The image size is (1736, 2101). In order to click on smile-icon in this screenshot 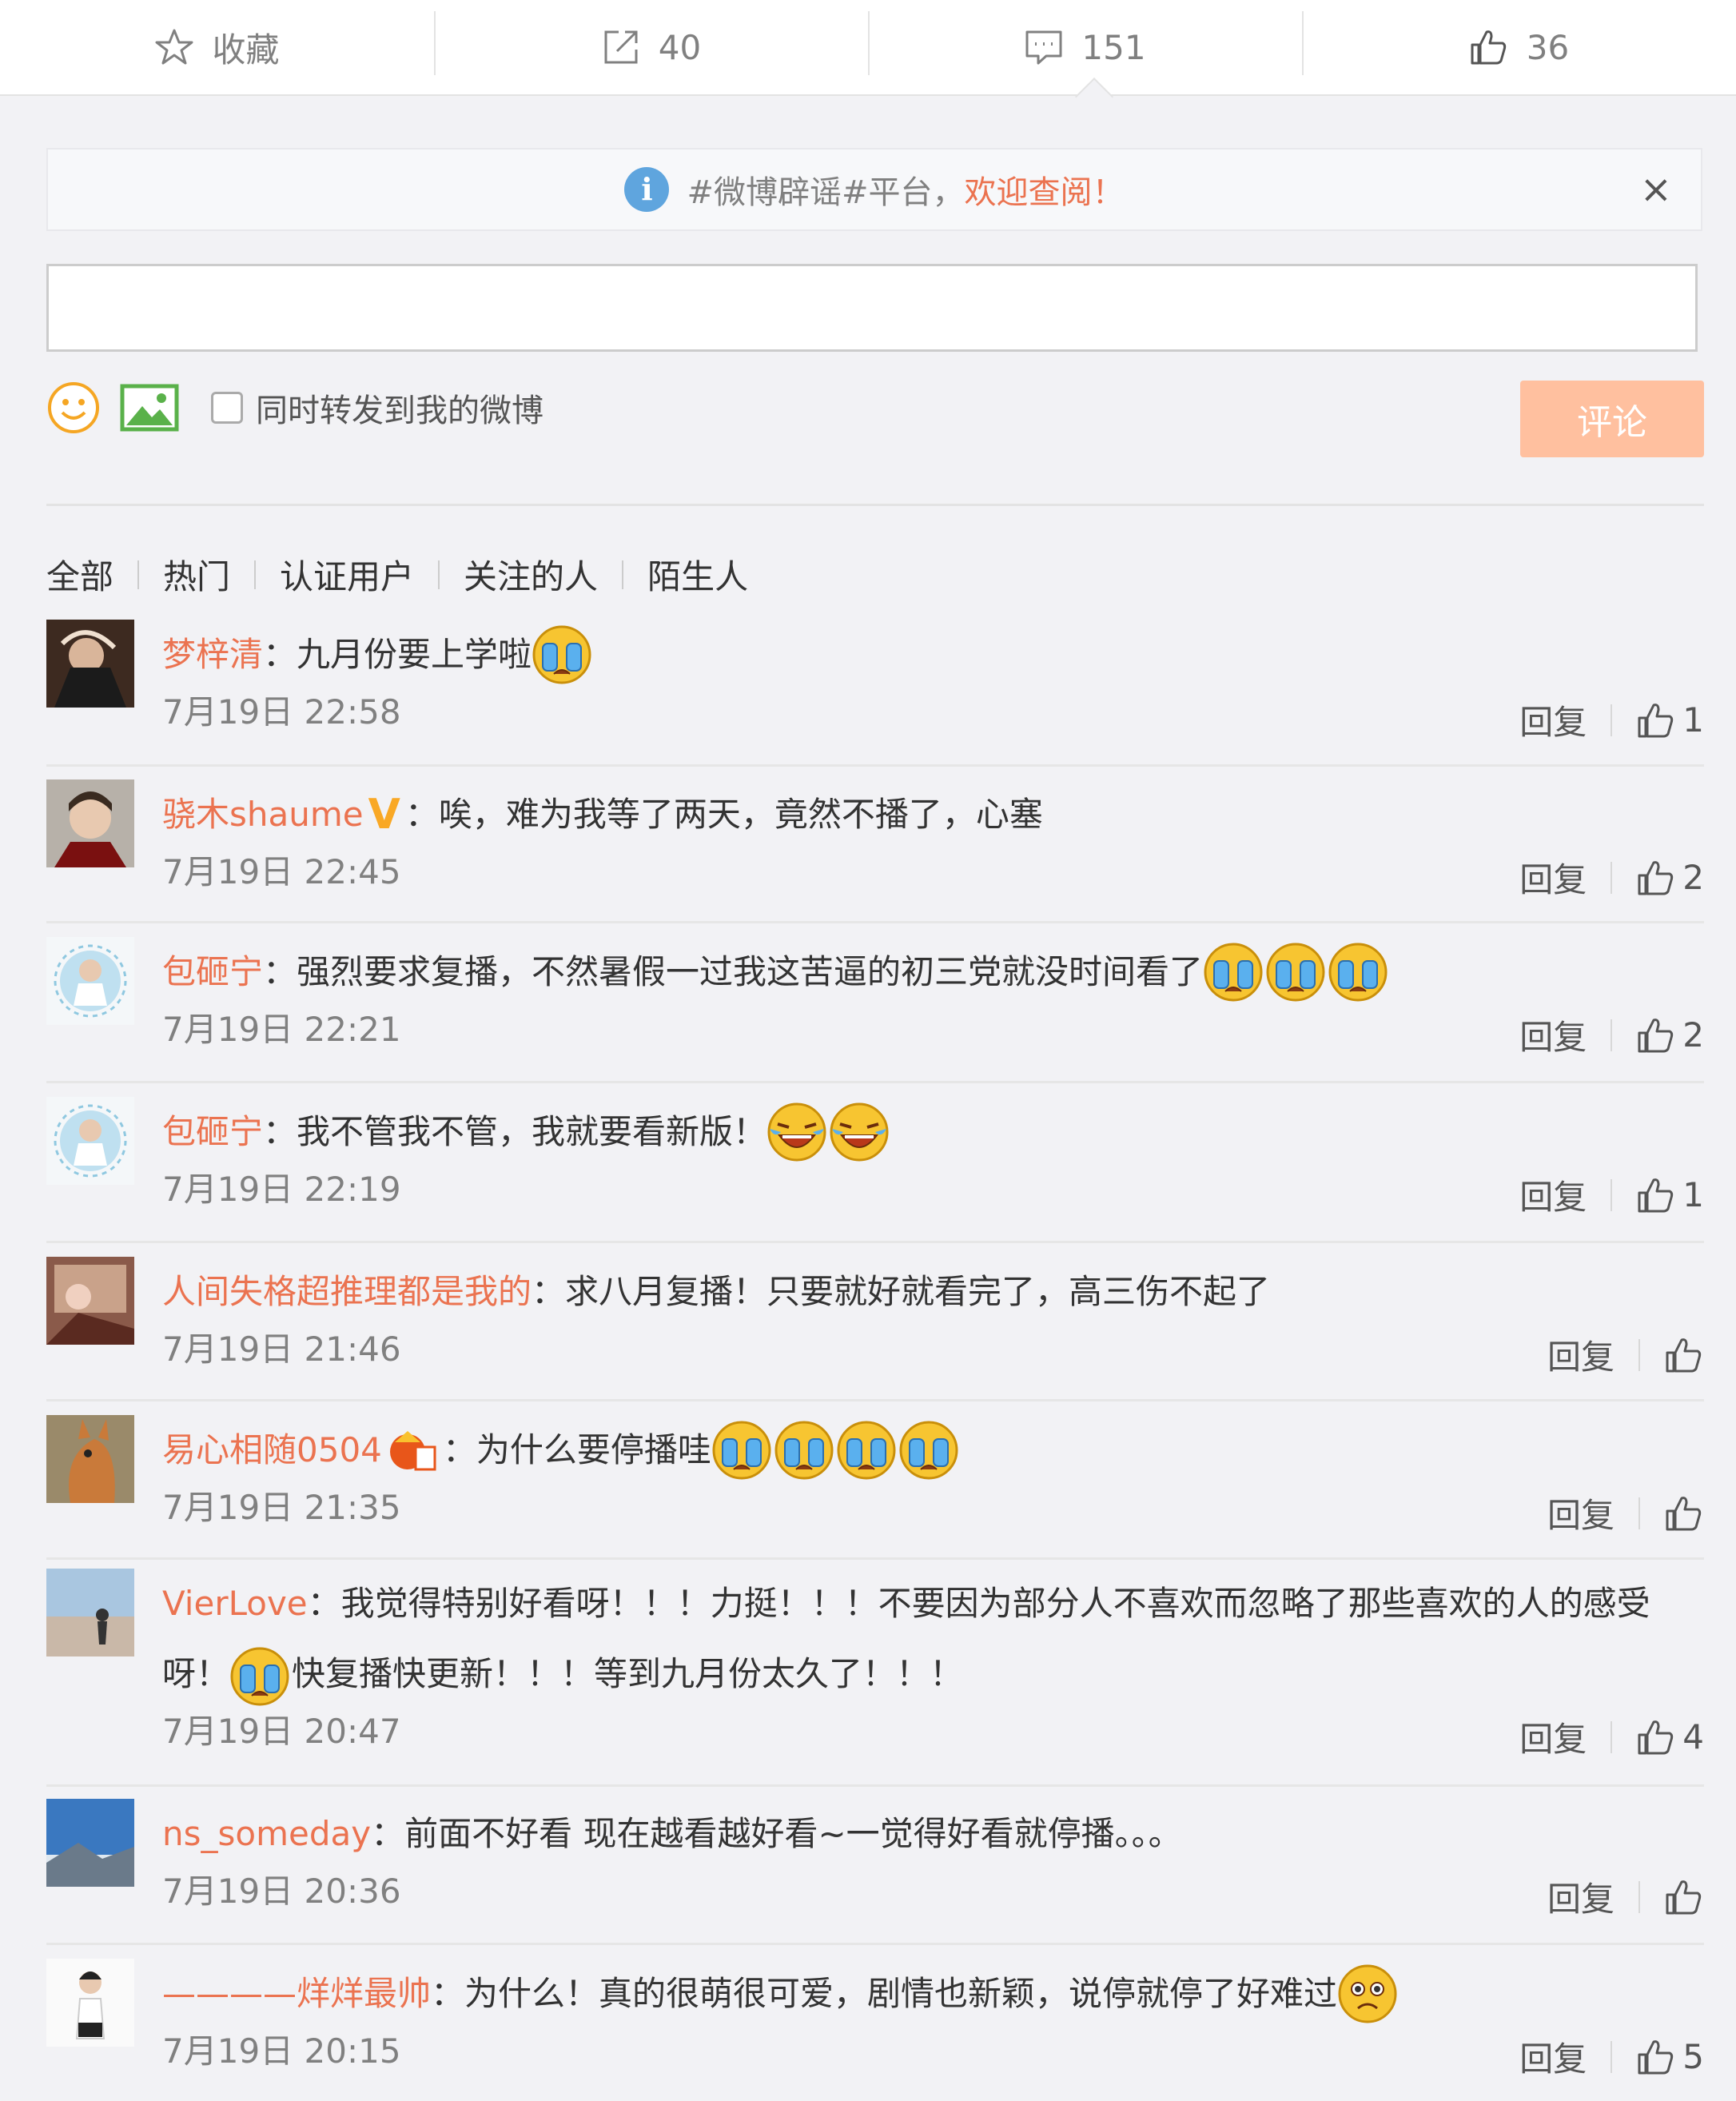, I will do `click(73, 408)`.